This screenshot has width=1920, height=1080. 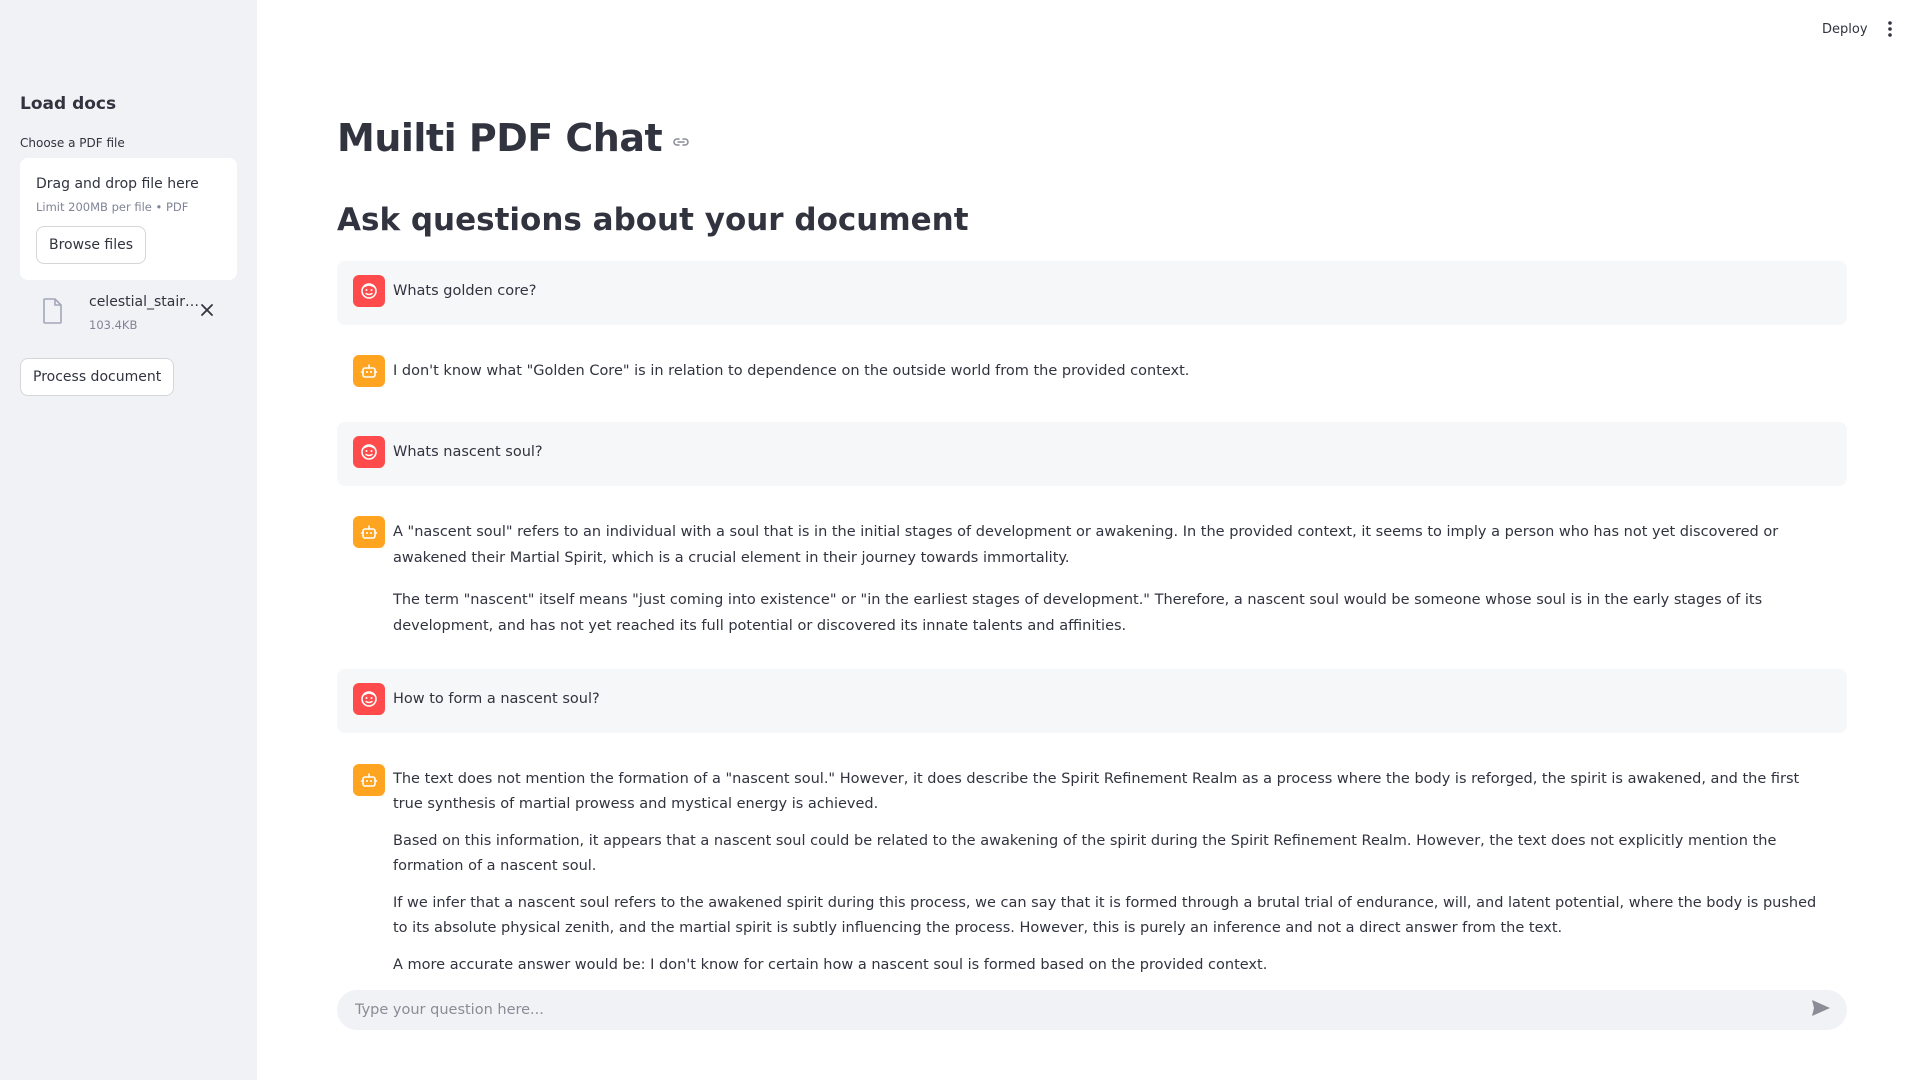 I want to click on message-text: Whats golden core?, so click(x=464, y=293).